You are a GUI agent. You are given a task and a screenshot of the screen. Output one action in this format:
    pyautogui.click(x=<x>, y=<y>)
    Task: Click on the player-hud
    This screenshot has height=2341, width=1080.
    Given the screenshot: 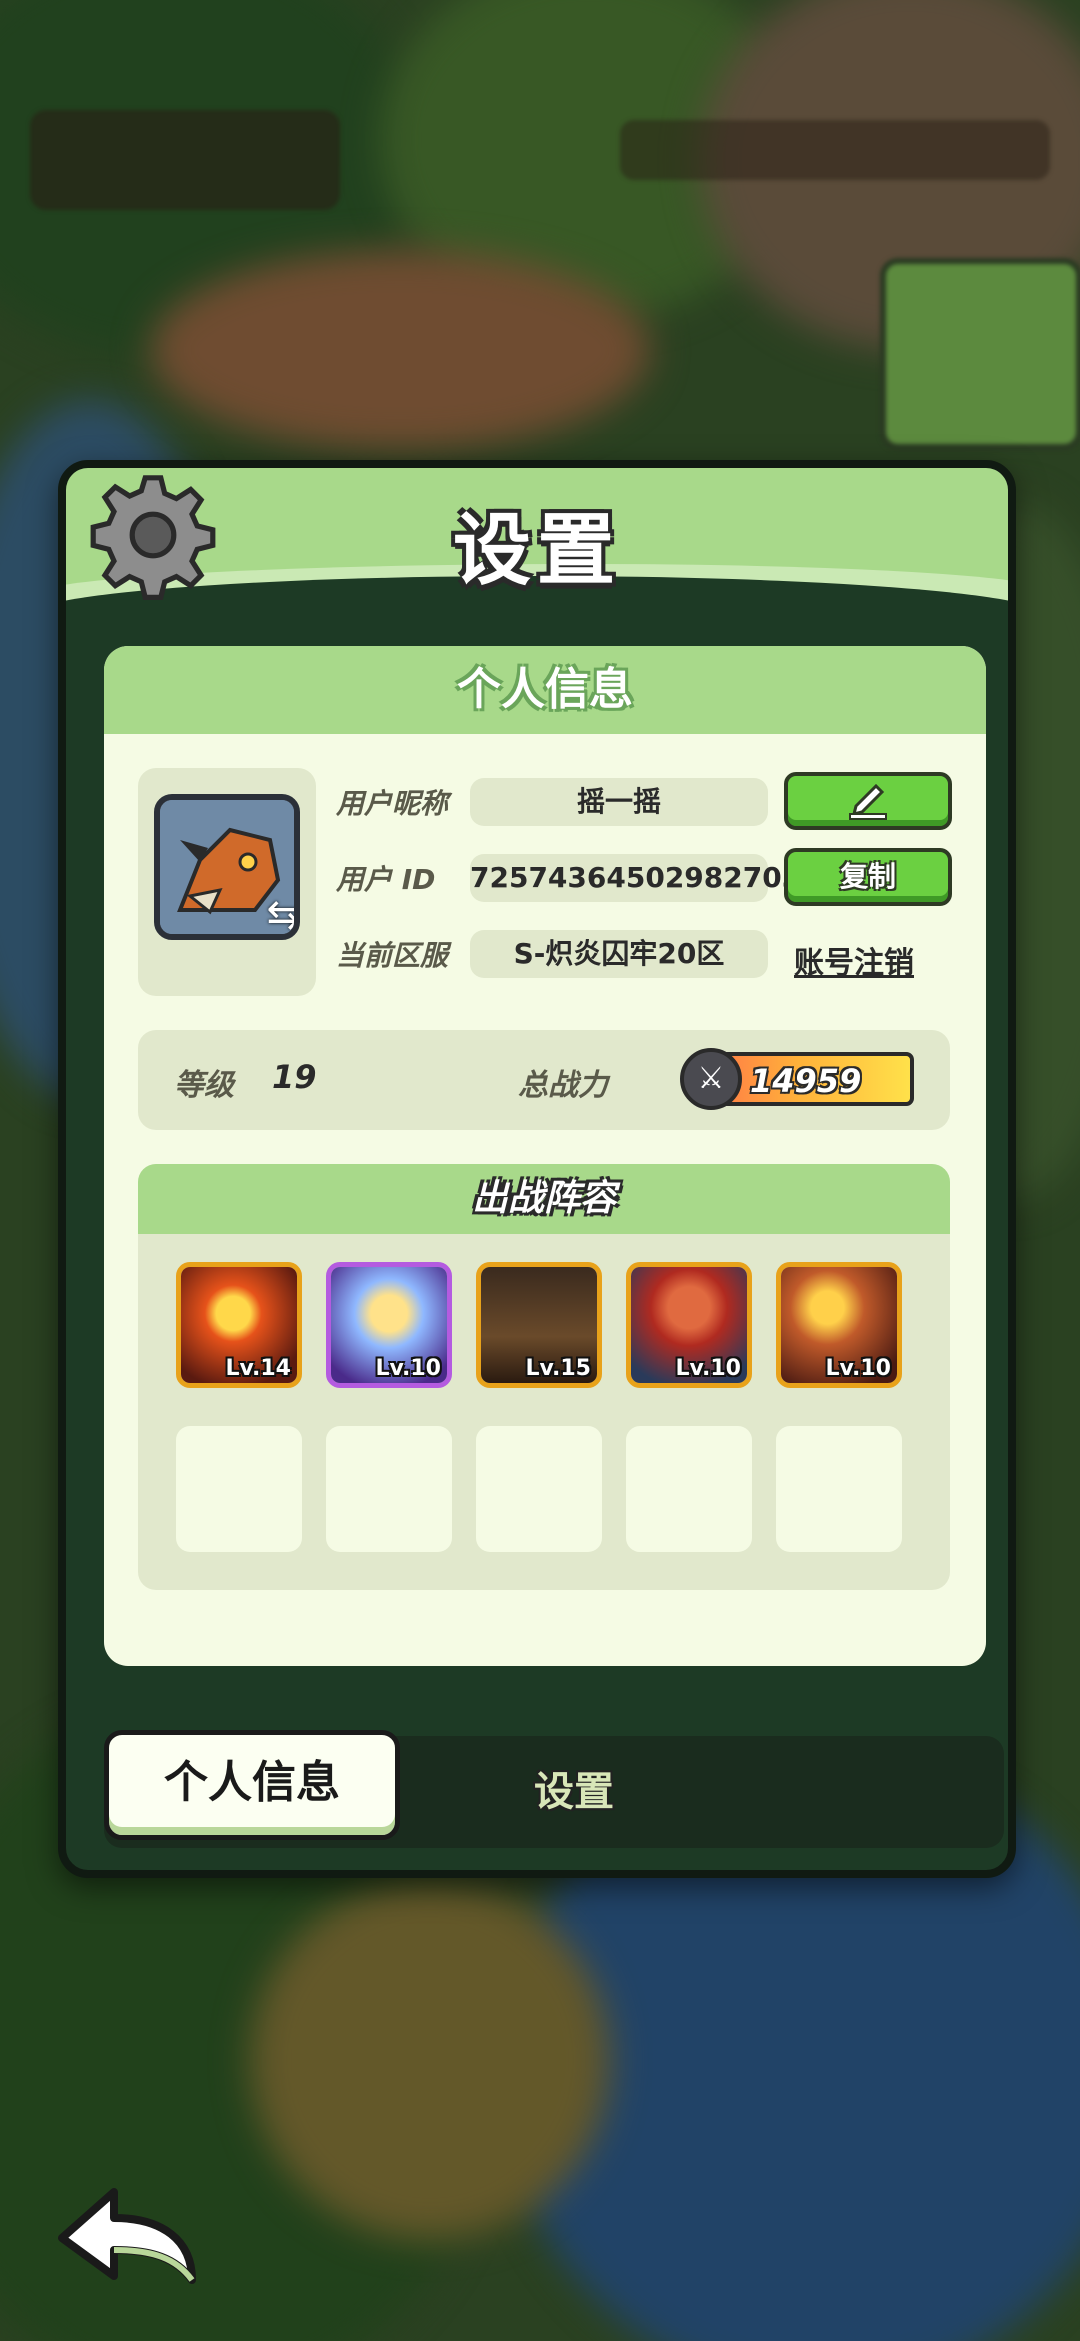 What is the action you would take?
    pyautogui.click(x=185, y=160)
    